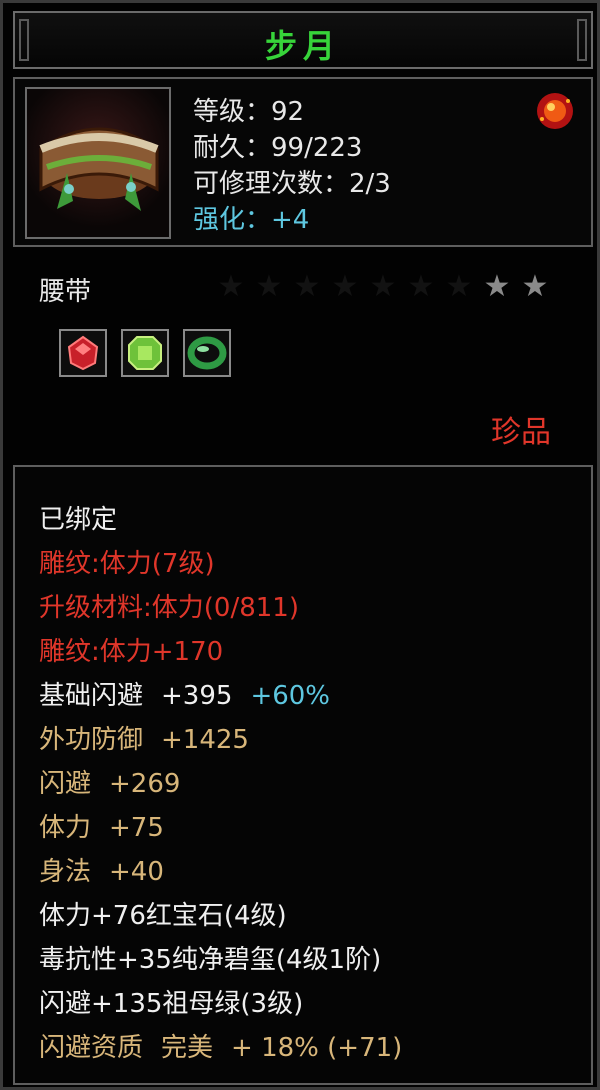  I want to click on item-icon-frame, so click(98, 163).